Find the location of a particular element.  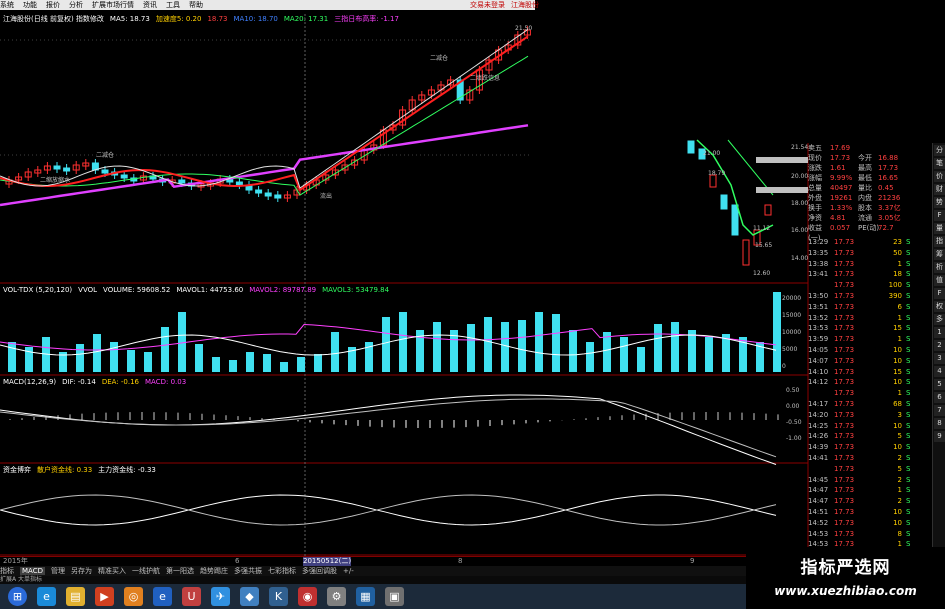

tick-cell: 100 is located at coordinates (895, 285).